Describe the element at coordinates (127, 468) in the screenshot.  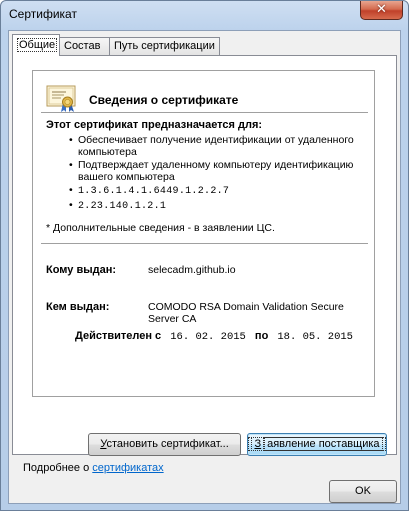
I see `learn-more-link: сертификатах` at that location.